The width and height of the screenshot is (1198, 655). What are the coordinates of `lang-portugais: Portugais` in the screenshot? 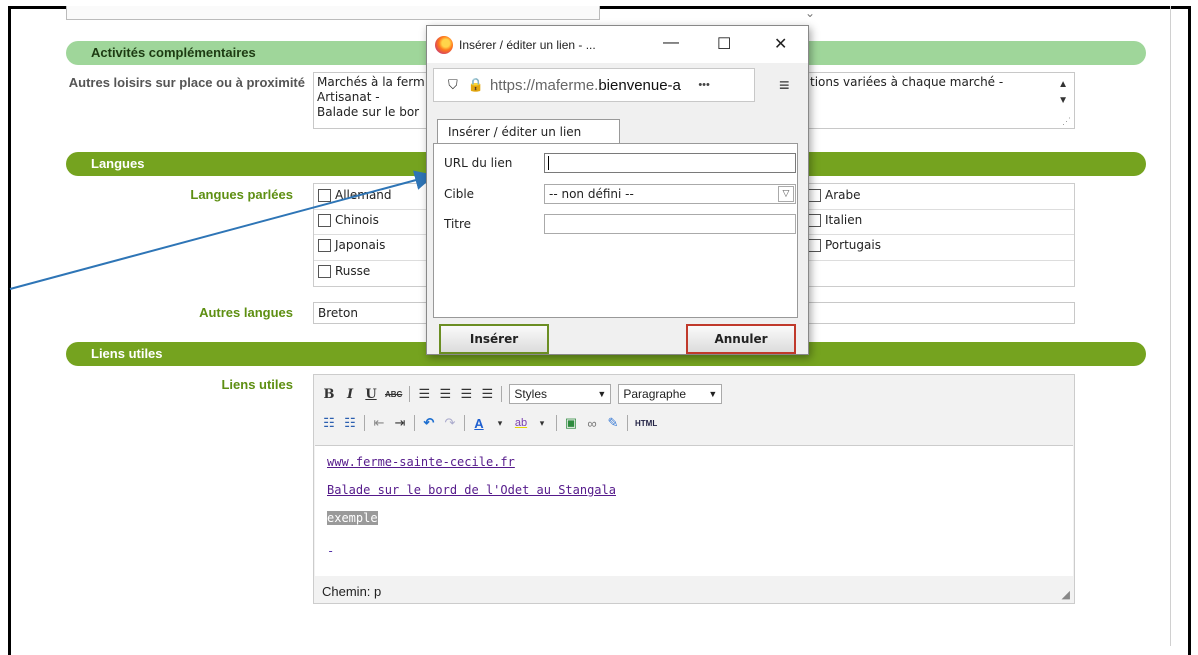 It's located at (844, 245).